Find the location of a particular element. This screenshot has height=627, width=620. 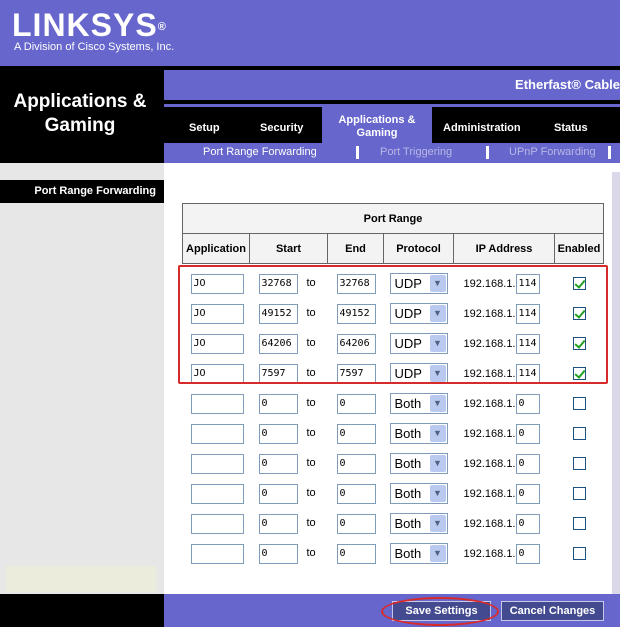

content-right-border is located at coordinates (616, 383).